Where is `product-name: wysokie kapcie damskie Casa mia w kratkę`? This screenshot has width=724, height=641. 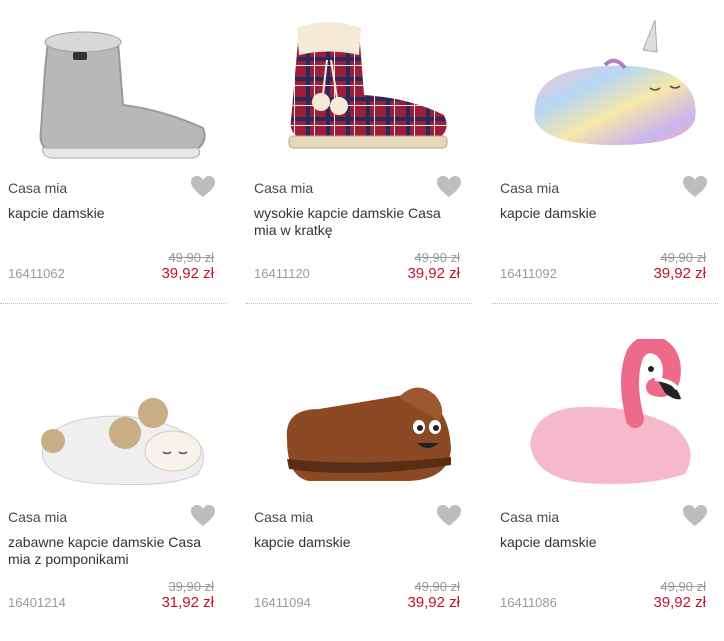
product-name: wysokie kapcie damskie Casa mia w kratkę is located at coordinates (359, 222).